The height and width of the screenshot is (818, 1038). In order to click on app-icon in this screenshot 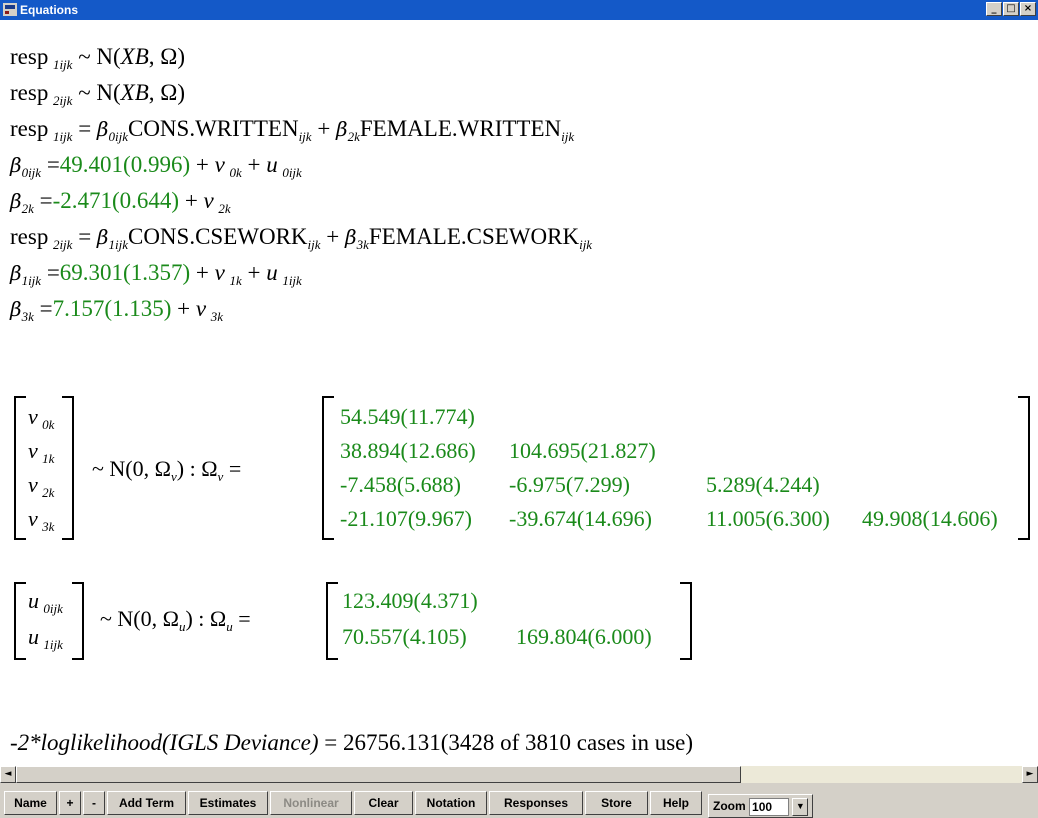, I will do `click(10, 9)`.